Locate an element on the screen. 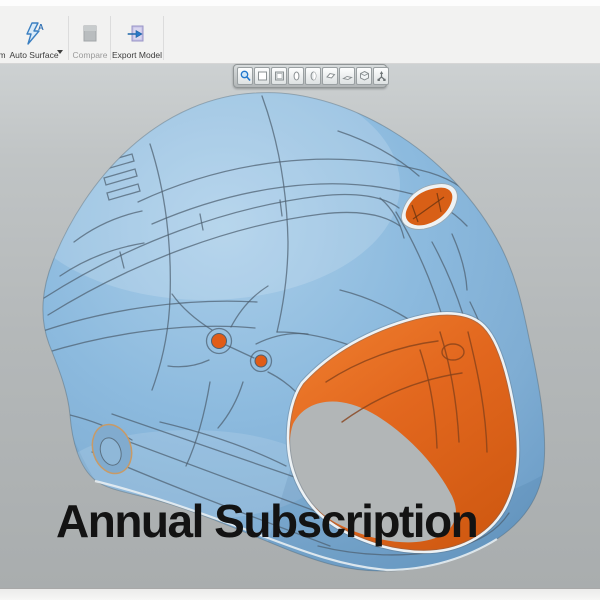  back-view-icon is located at coordinates (279, 76).